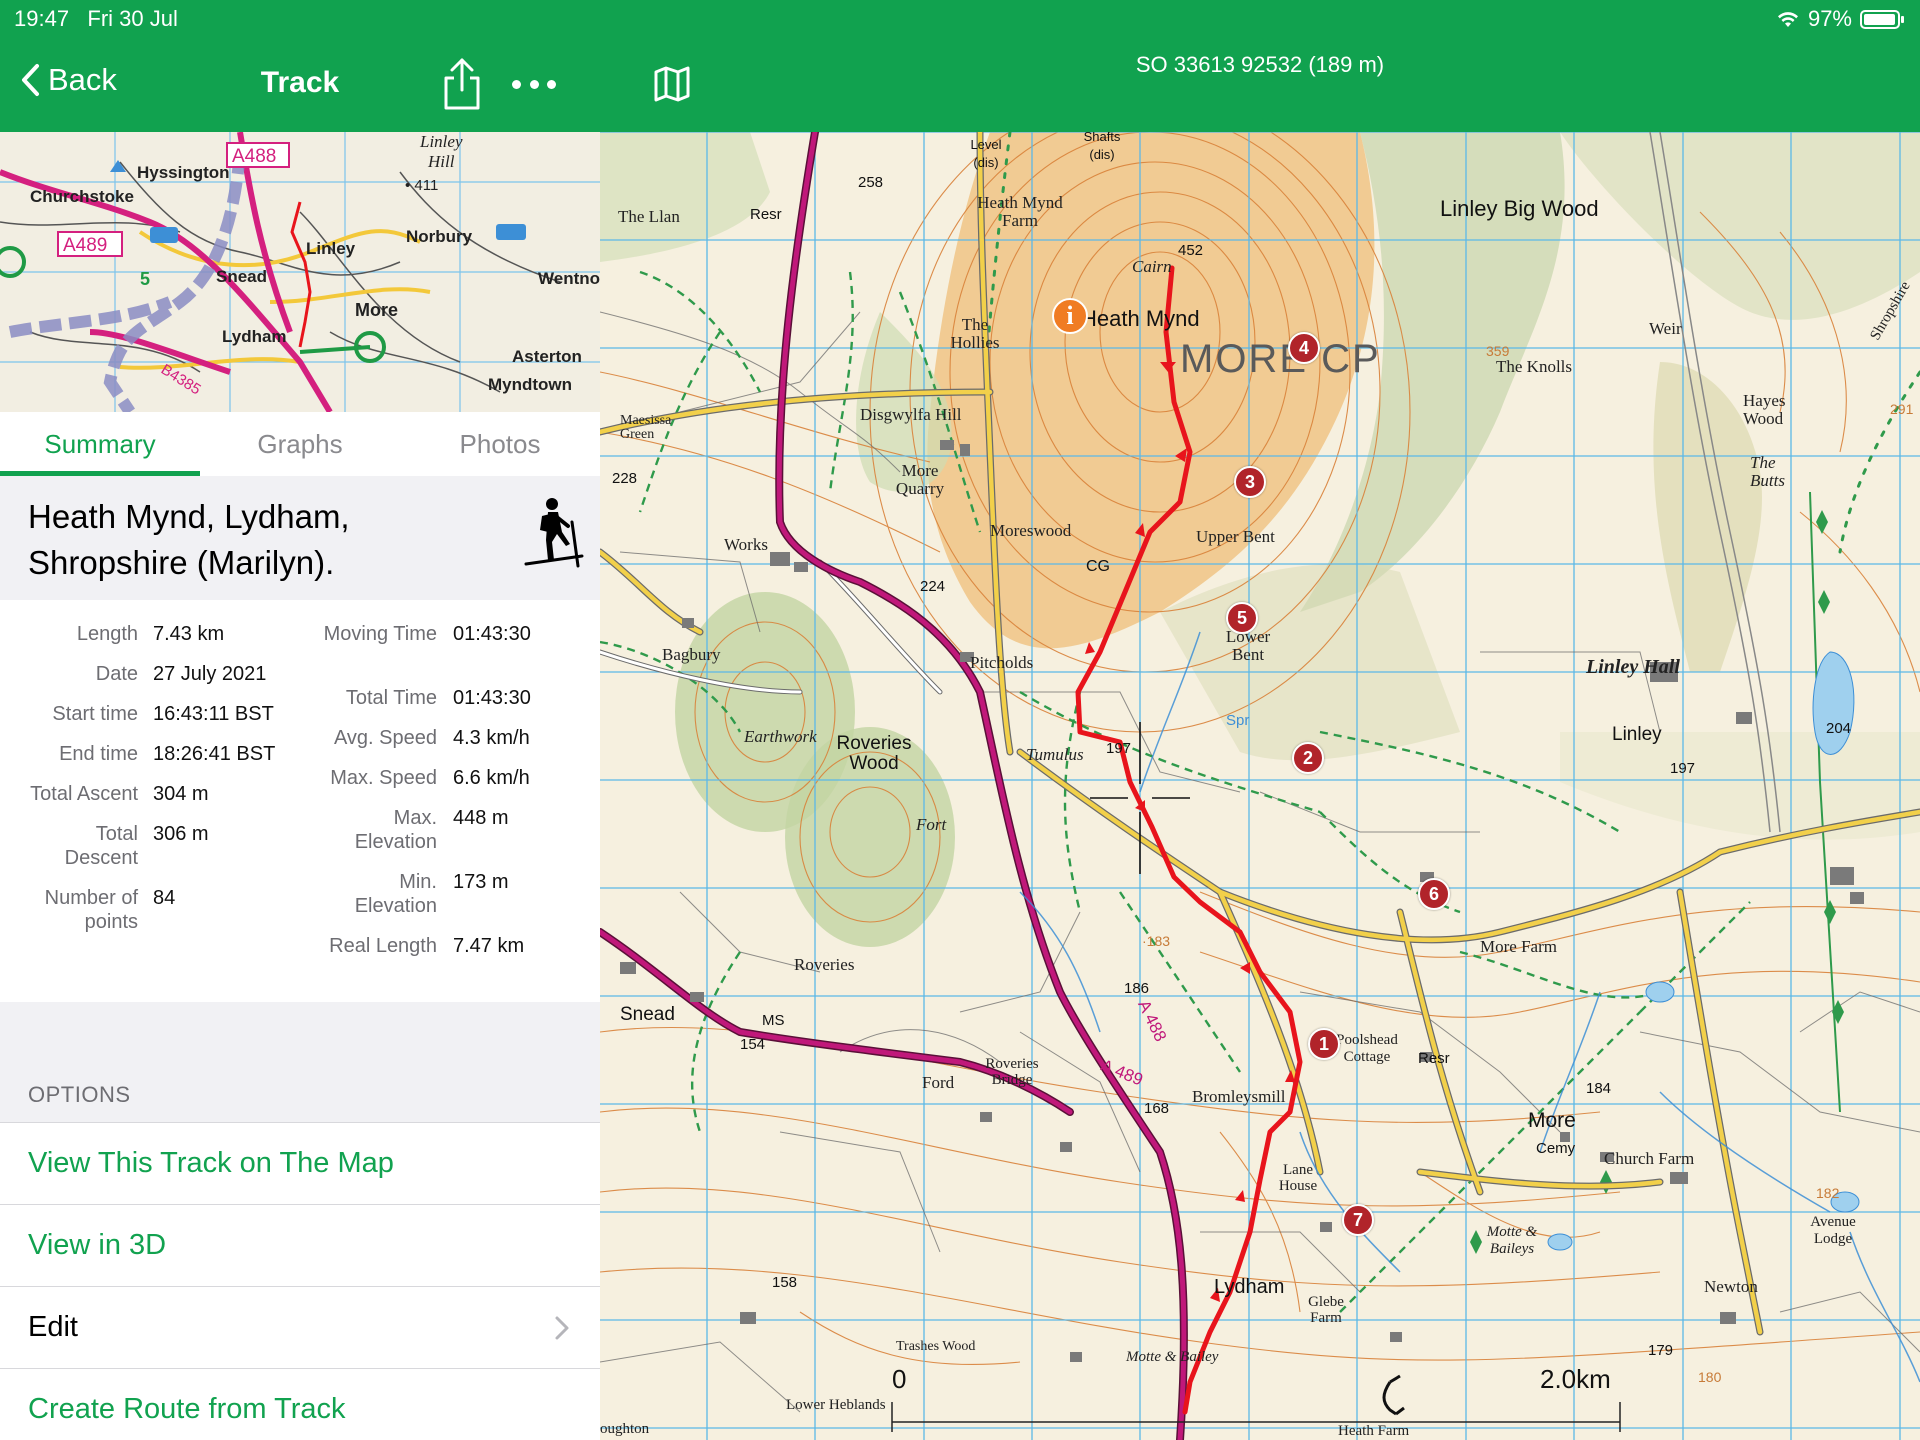  Describe the element at coordinates (380, 634) in the screenshot. I see `stat-label: Moving Time` at that location.